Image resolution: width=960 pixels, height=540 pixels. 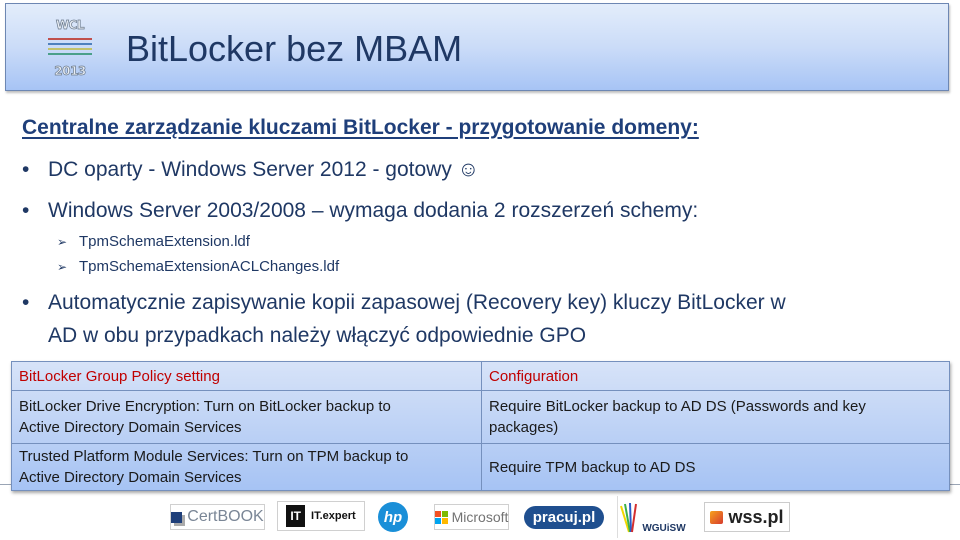 I want to click on sponsor-name: wss.pl, so click(x=756, y=516).